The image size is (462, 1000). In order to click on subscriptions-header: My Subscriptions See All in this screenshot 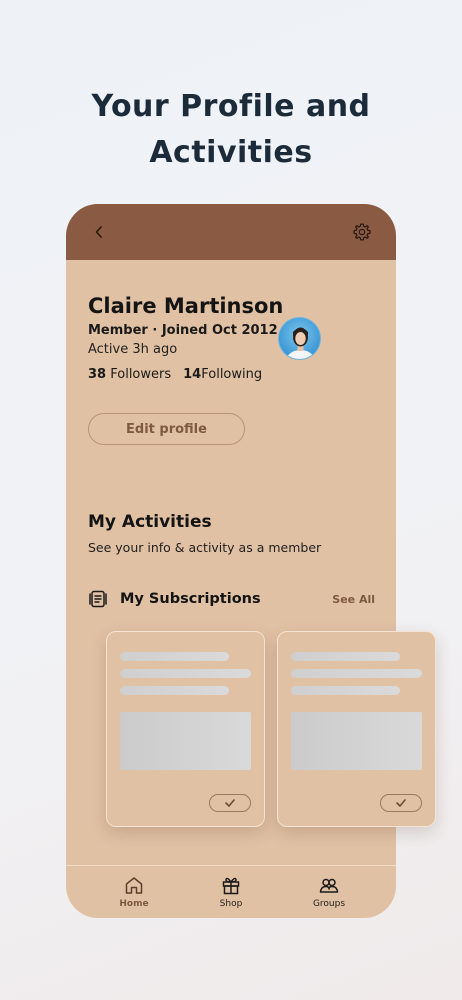, I will do `click(231, 599)`.